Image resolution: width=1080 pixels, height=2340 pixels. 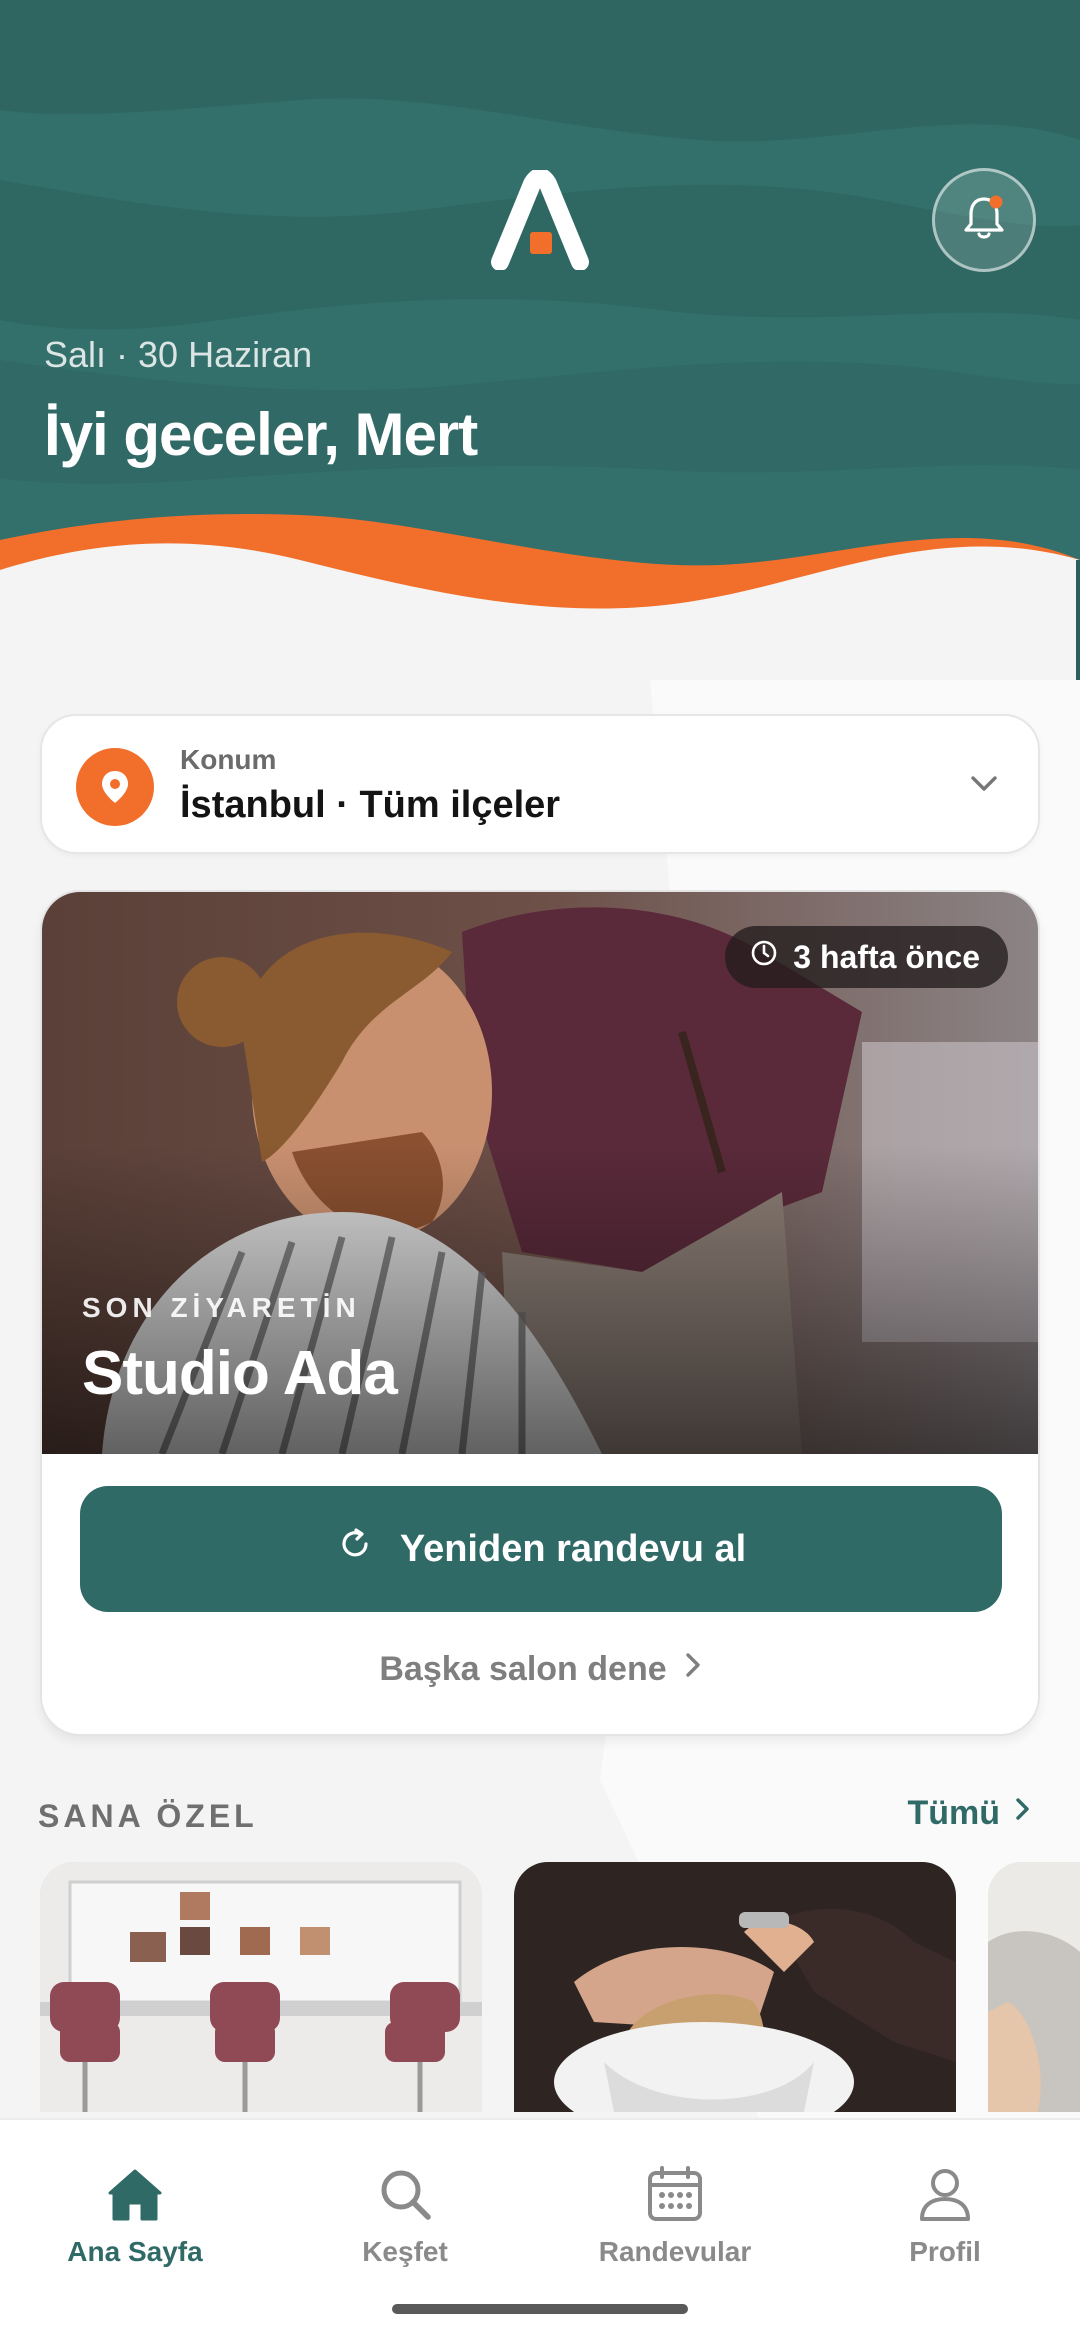 I want to click on location-pin-icon, so click(x=115, y=787).